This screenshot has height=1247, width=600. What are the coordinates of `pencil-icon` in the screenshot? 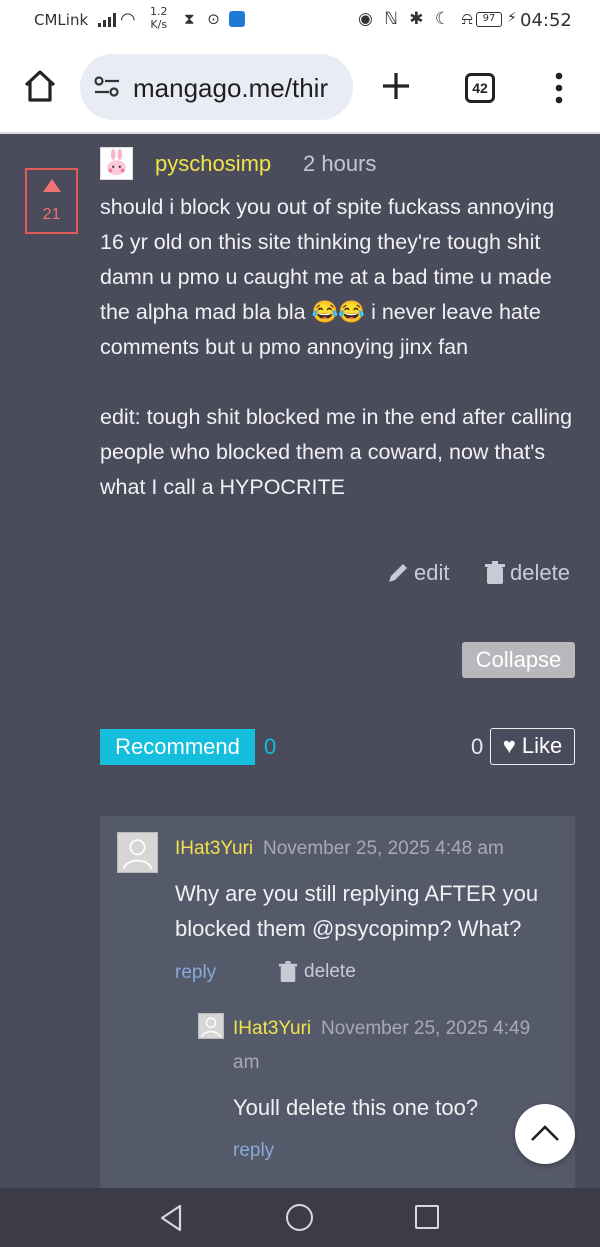 It's located at (398, 573).